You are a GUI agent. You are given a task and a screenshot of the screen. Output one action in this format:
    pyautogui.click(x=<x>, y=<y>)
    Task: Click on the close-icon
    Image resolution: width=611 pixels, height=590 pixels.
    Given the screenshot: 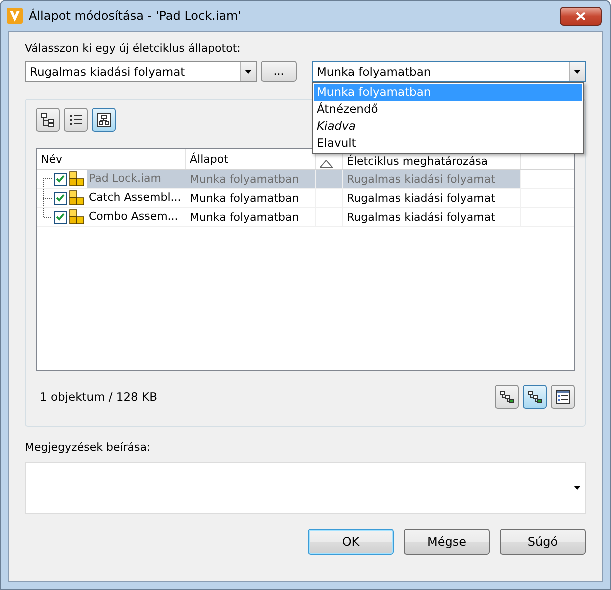 What is the action you would take?
    pyautogui.click(x=581, y=16)
    